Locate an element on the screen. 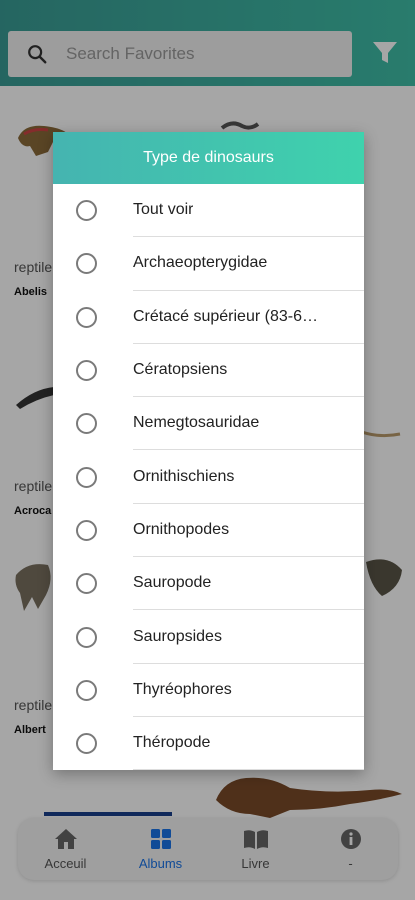 The height and width of the screenshot is (900, 415). dialog-title: Type de dinosaurs is located at coordinates (208, 158).